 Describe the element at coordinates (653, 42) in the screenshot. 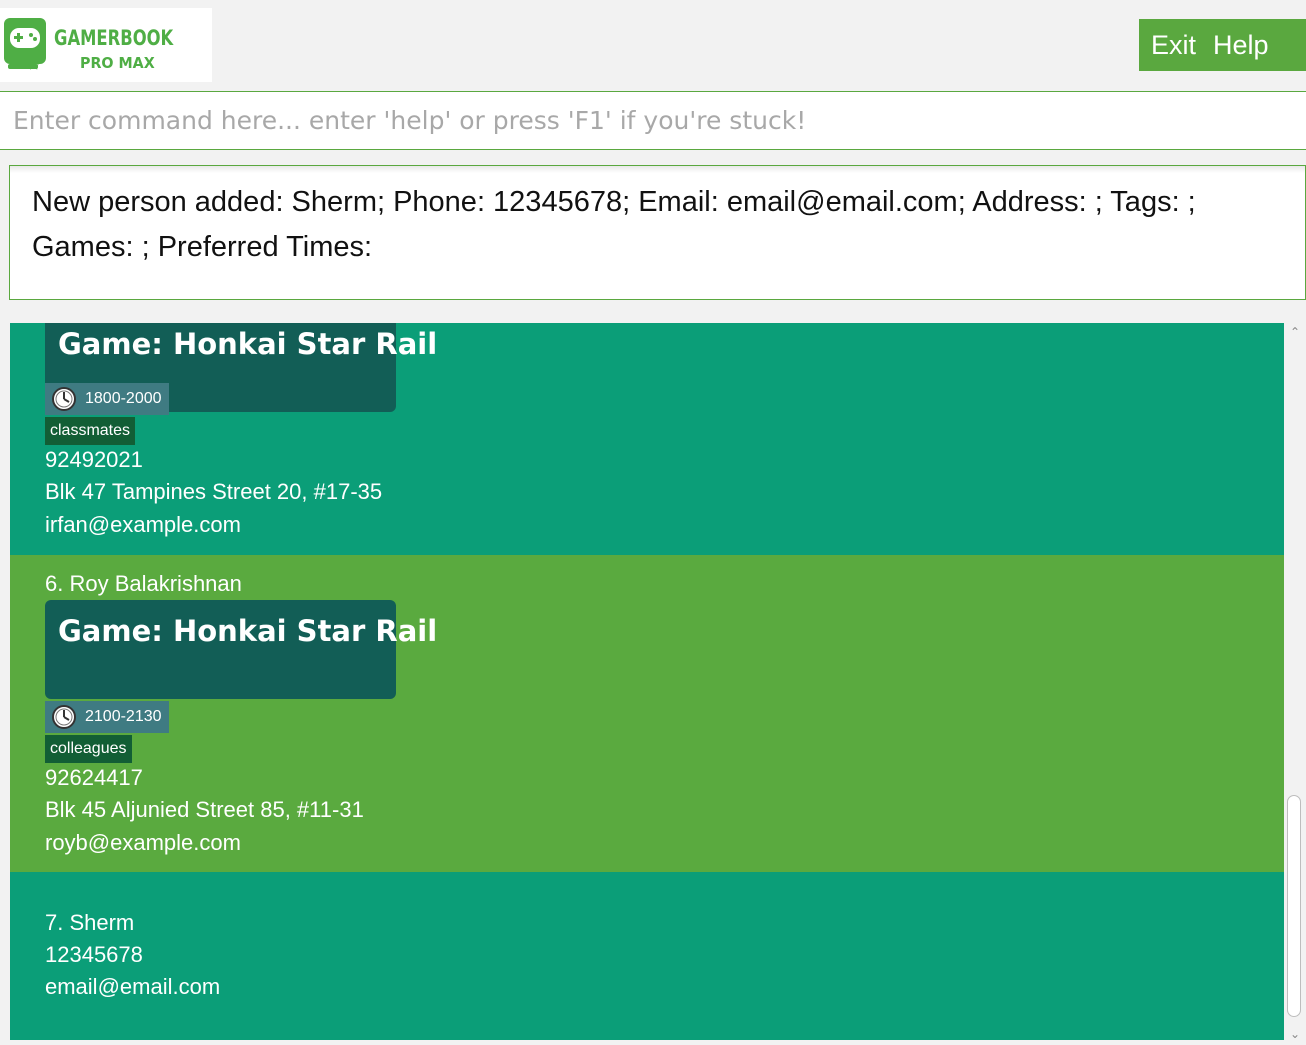

I see `top-bar: GAMERBOOK PRO MAX Exit Help` at that location.